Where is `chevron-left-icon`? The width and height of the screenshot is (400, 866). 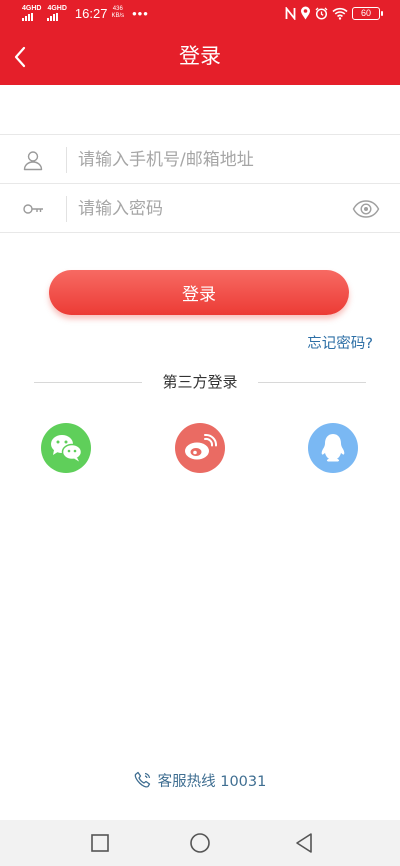 chevron-left-icon is located at coordinates (20, 56).